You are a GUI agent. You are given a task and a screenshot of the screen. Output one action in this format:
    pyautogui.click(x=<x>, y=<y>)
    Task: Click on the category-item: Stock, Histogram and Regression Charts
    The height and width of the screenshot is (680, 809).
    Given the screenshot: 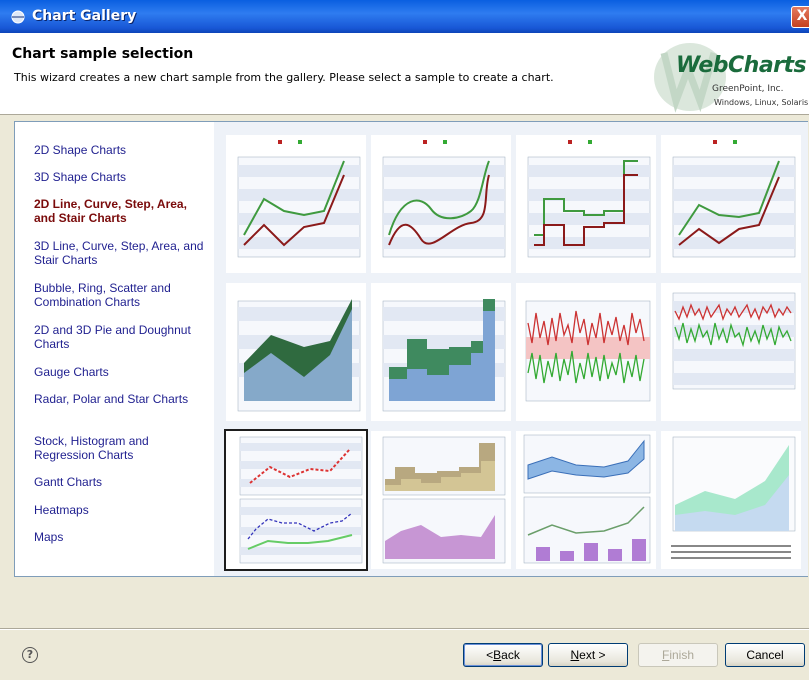 What is the action you would take?
    pyautogui.click(x=121, y=448)
    